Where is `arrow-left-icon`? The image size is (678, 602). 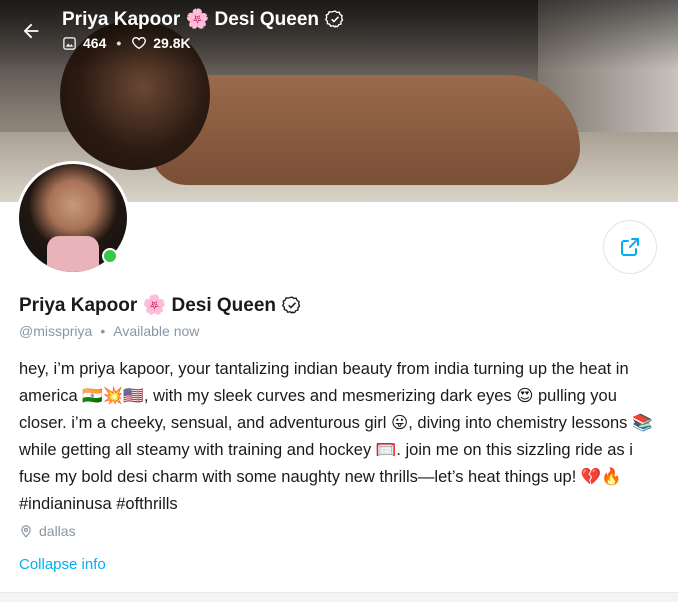 arrow-left-icon is located at coordinates (31, 31).